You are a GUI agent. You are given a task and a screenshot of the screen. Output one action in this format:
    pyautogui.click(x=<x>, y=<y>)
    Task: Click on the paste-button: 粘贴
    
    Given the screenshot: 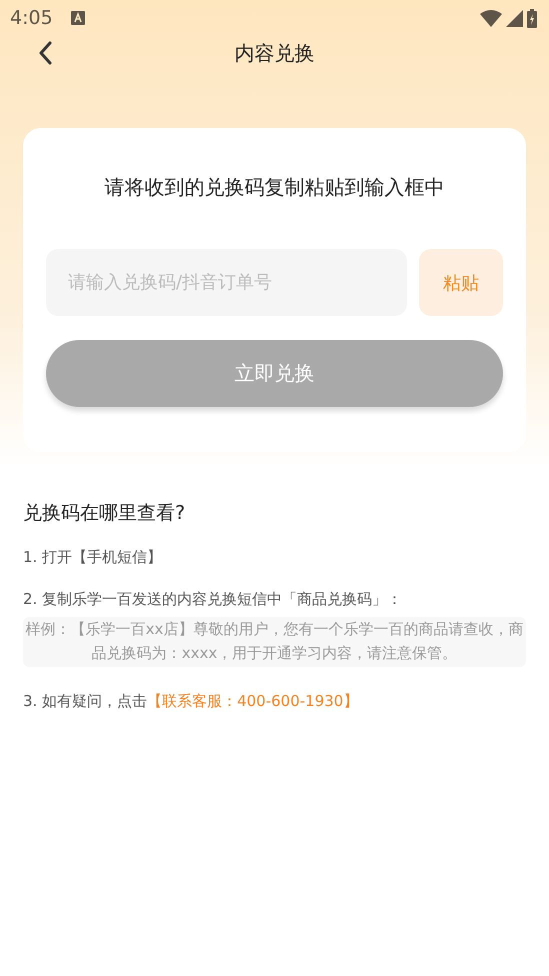 What is the action you would take?
    pyautogui.click(x=461, y=282)
    